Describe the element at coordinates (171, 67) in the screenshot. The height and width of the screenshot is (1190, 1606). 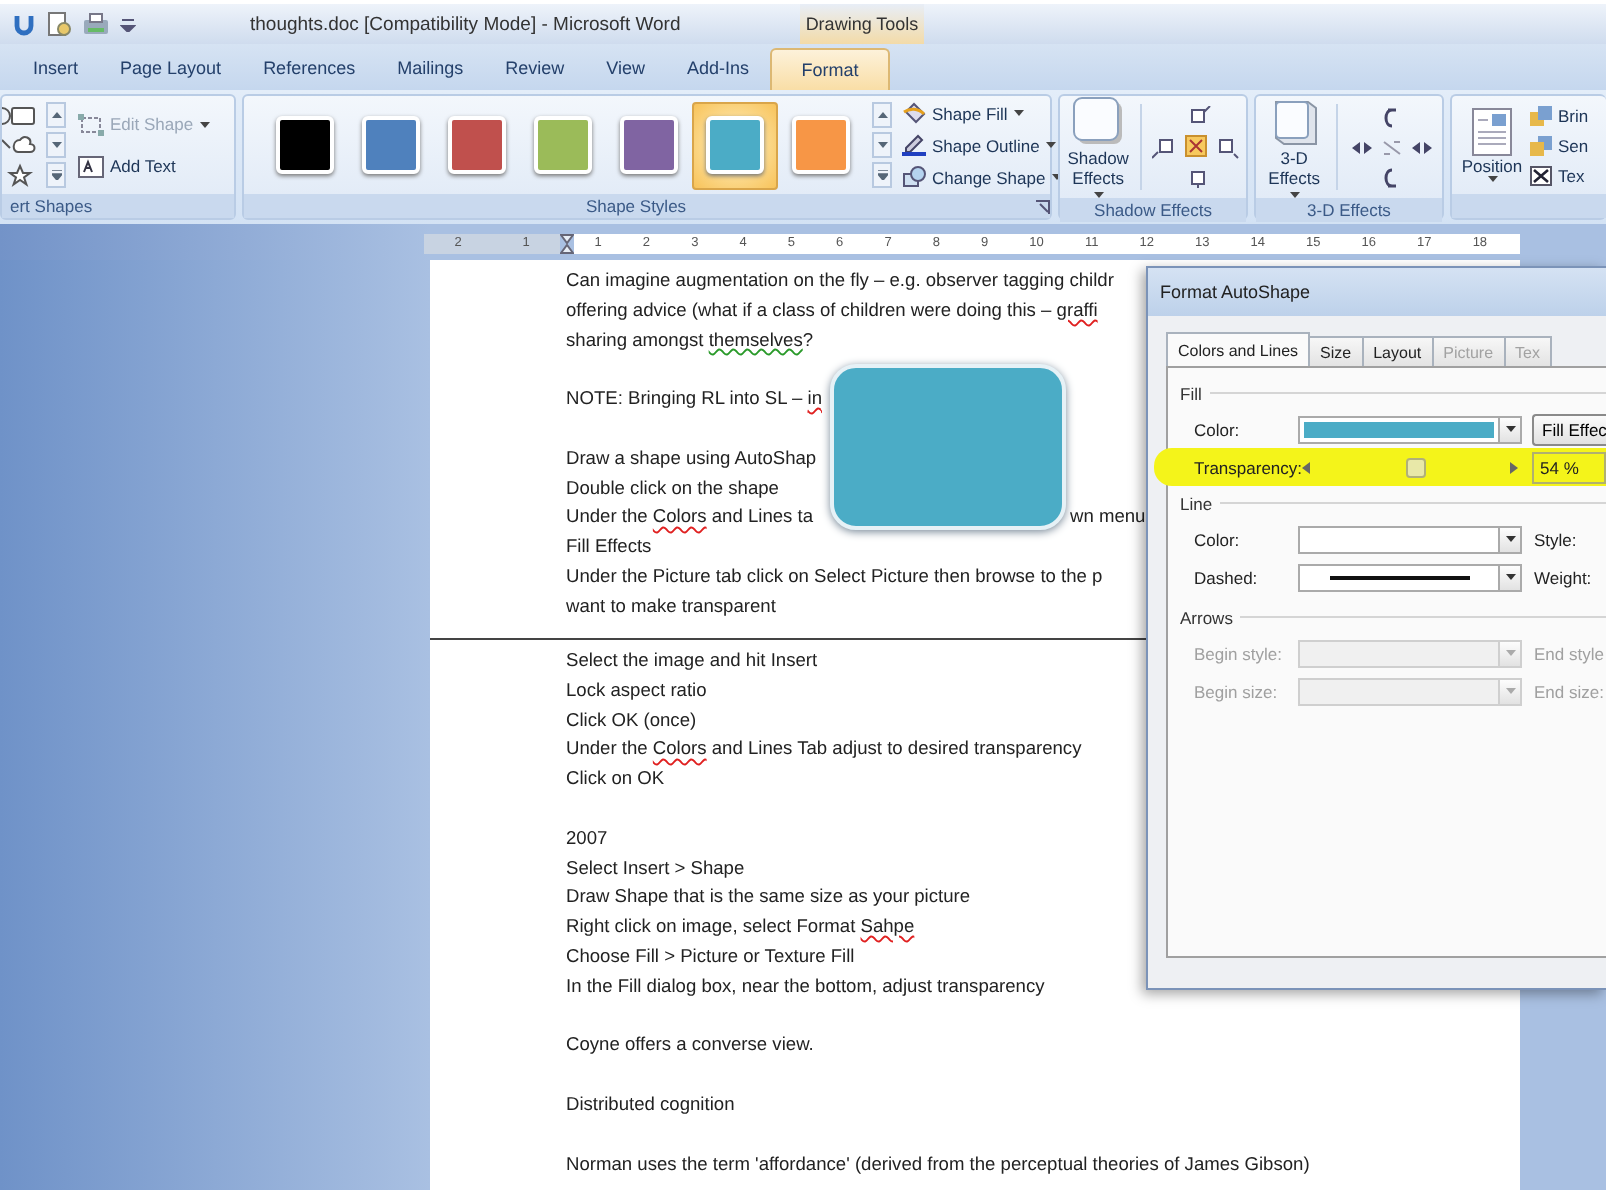
I see `ribbon-tab: Page Layout` at that location.